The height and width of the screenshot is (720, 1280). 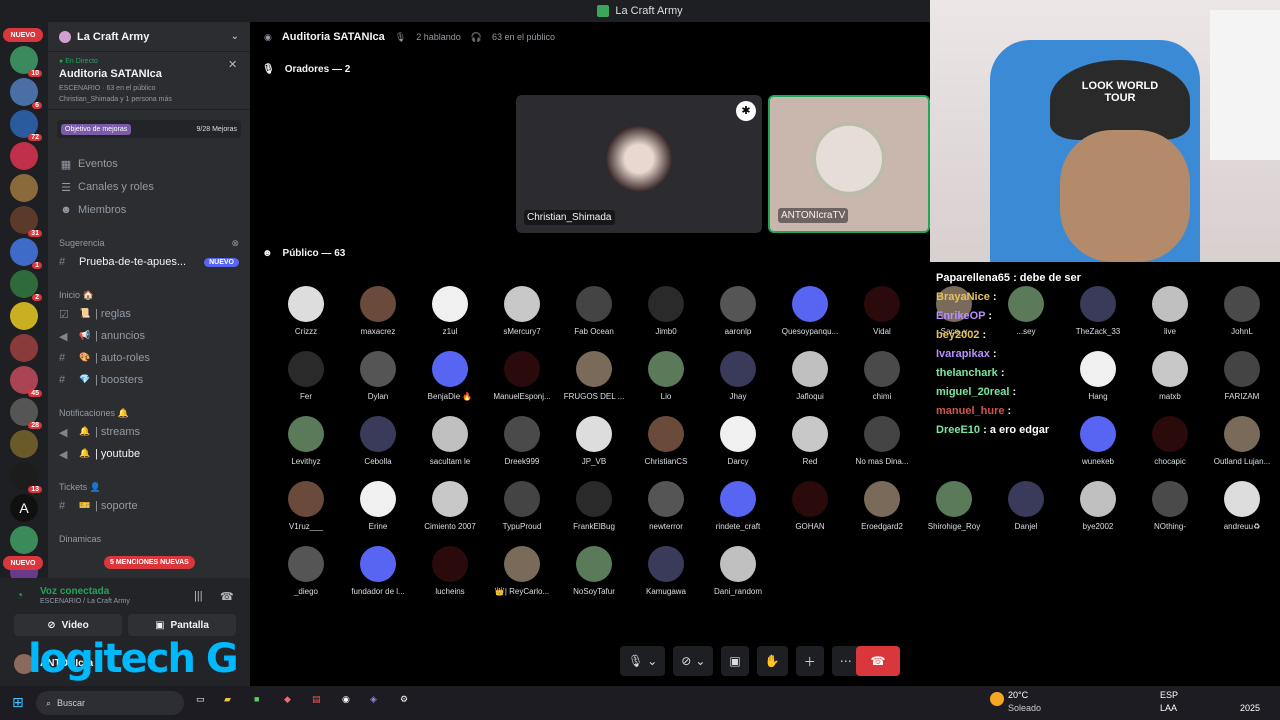 I want to click on audience-member: Red, so click(x=810, y=447).